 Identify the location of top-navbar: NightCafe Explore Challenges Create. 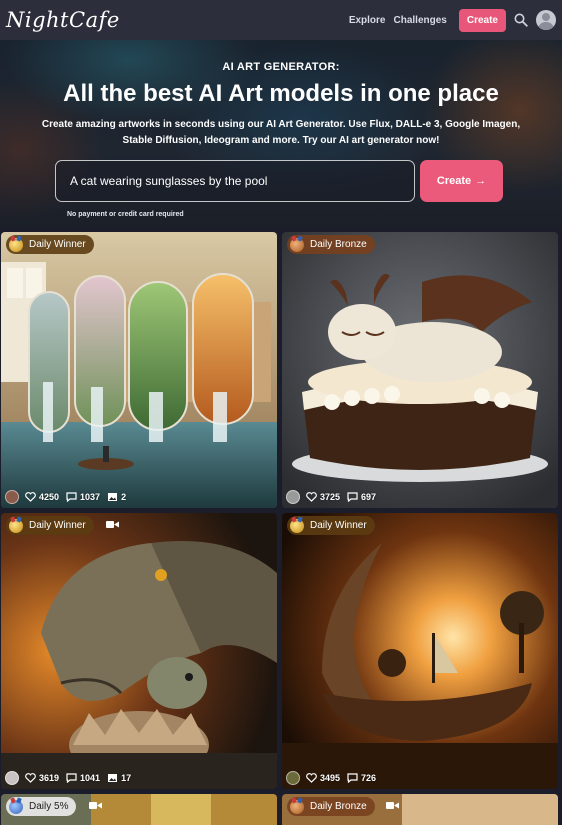
(281, 20).